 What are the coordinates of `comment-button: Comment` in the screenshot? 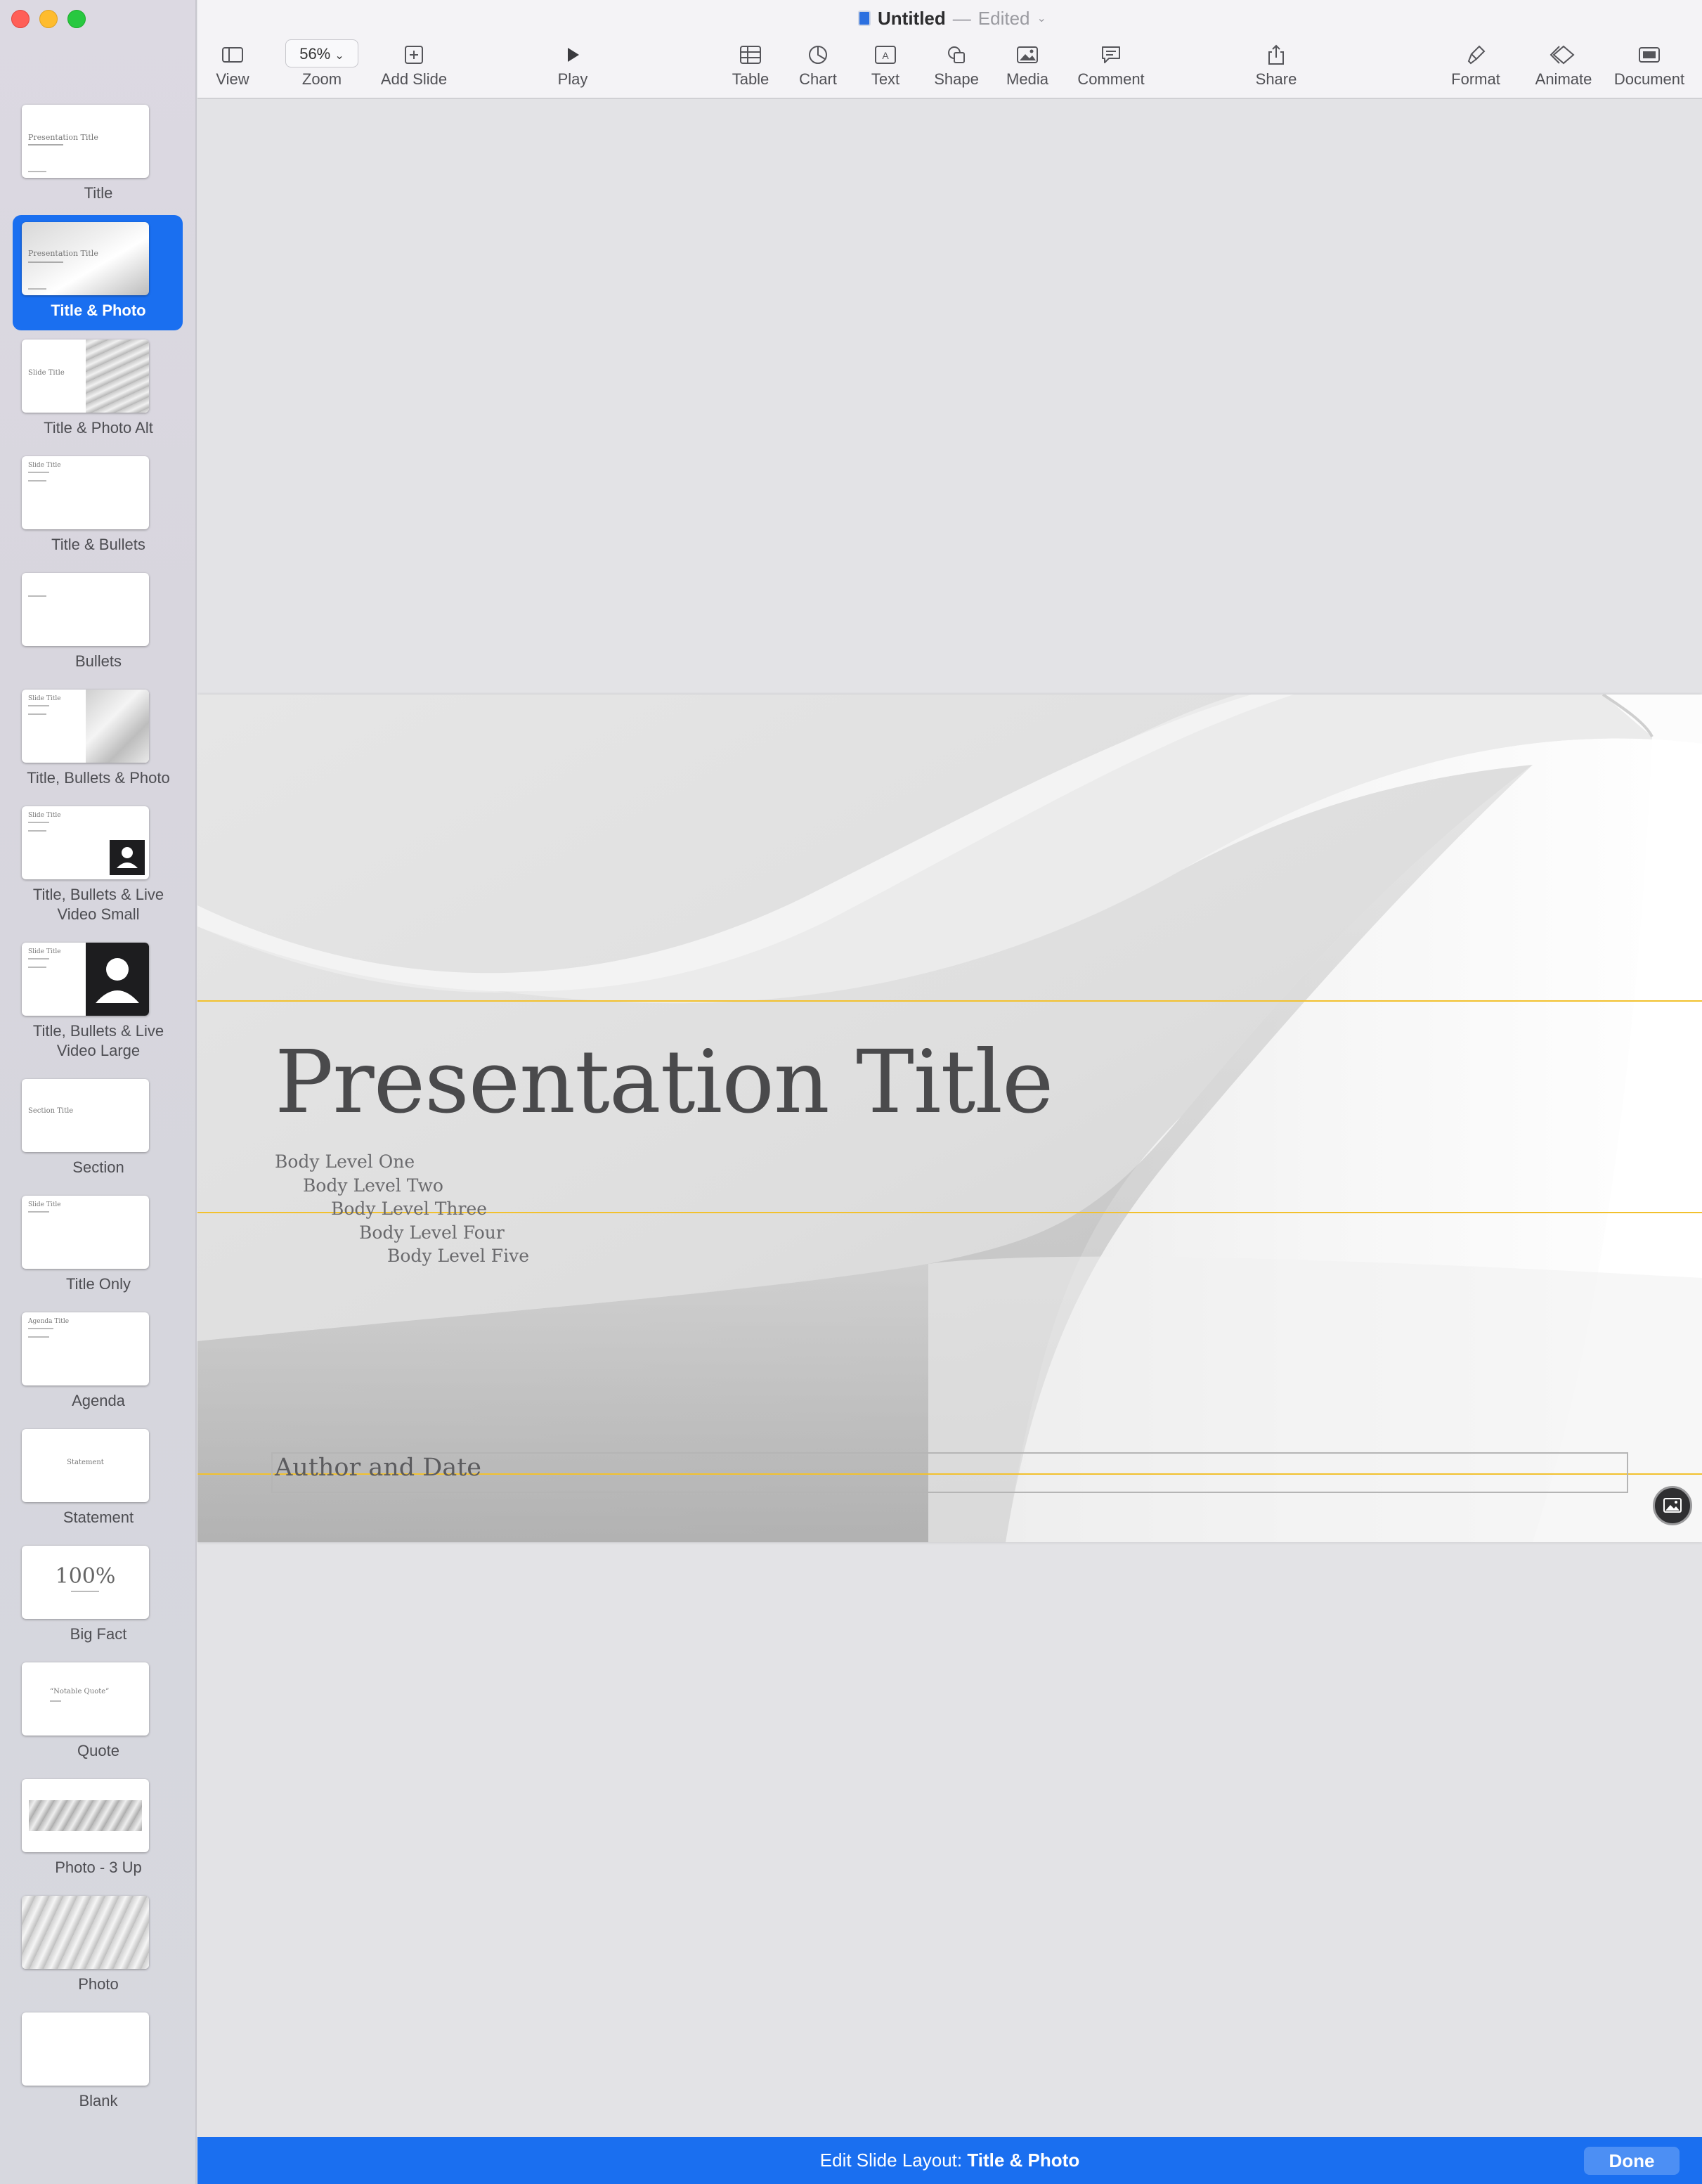 It's located at (1111, 66).